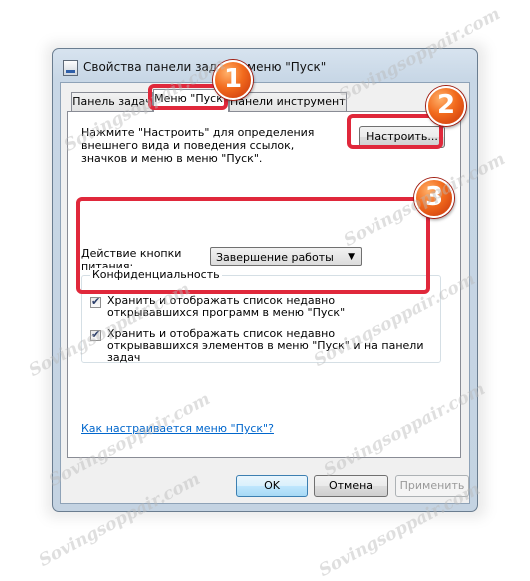 The image size is (530, 581). What do you see at coordinates (233, 80) in the screenshot?
I see `step-1-badge: 1` at bounding box center [233, 80].